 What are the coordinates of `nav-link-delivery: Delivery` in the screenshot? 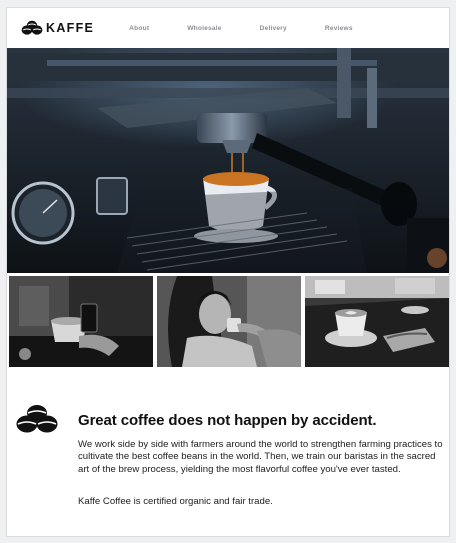 It's located at (273, 28).